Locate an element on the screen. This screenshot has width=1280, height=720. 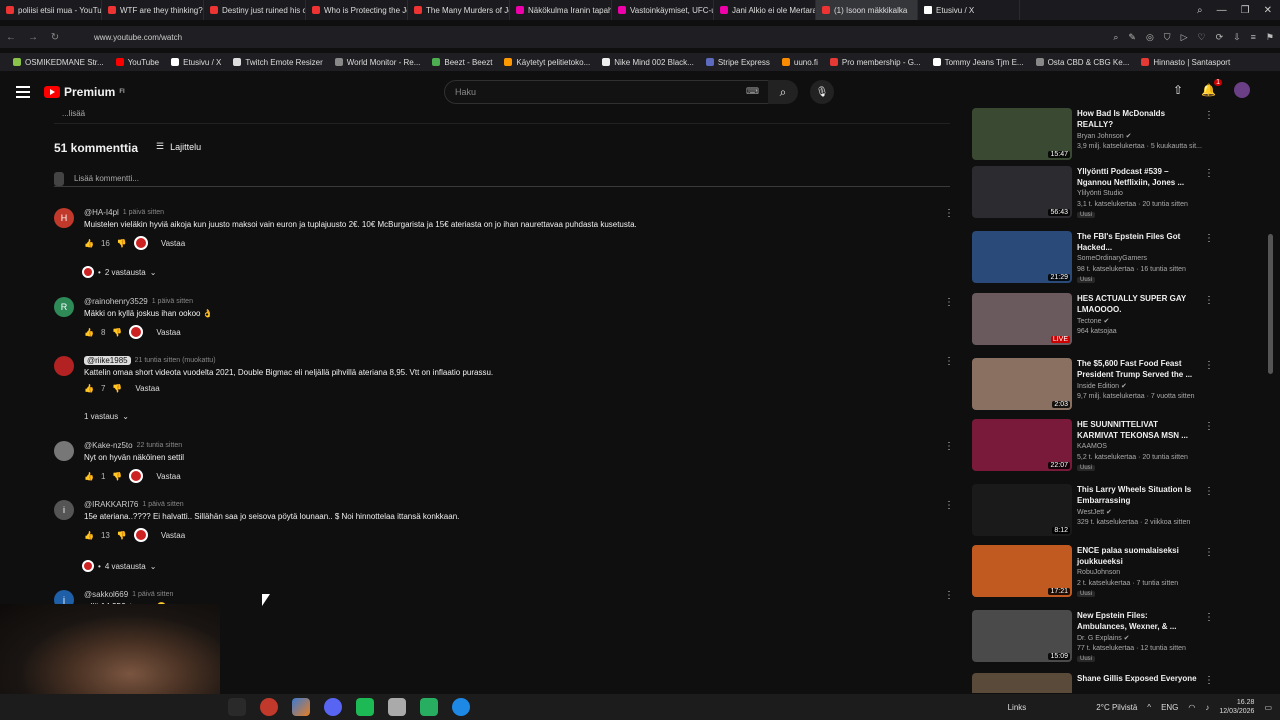
browser-tab: Who is Protecting the Jef is located at coordinates (357, 10).